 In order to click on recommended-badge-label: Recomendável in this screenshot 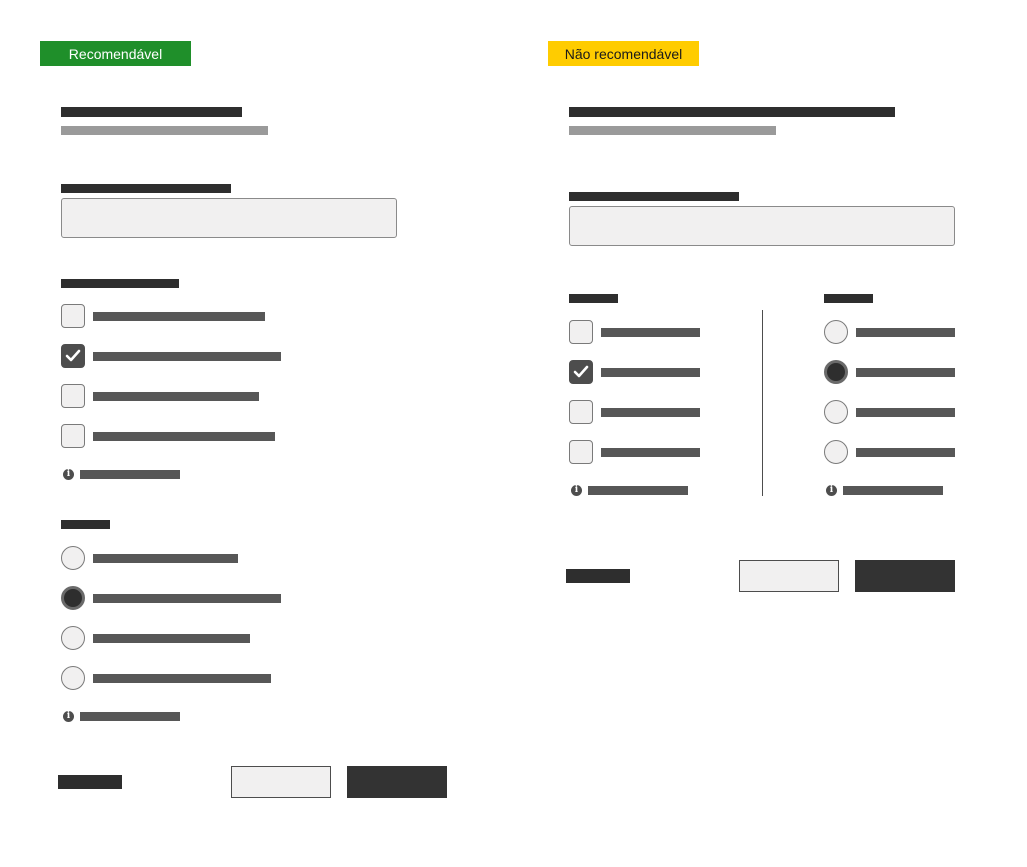, I will do `click(115, 53)`.